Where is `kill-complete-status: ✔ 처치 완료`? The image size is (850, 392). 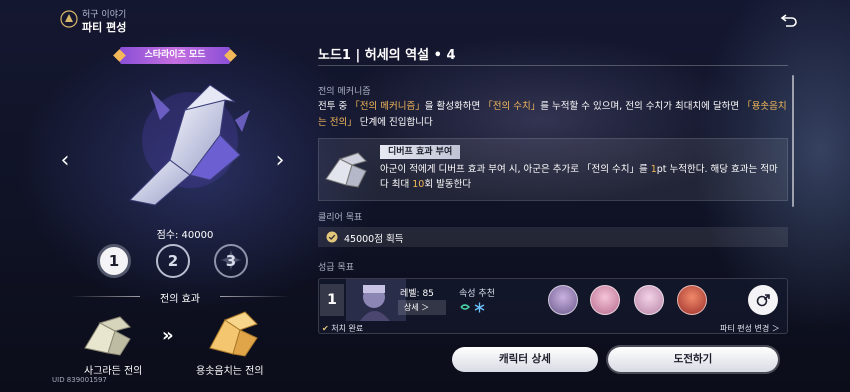 kill-complete-status: ✔ 처치 완료 is located at coordinates (342, 328).